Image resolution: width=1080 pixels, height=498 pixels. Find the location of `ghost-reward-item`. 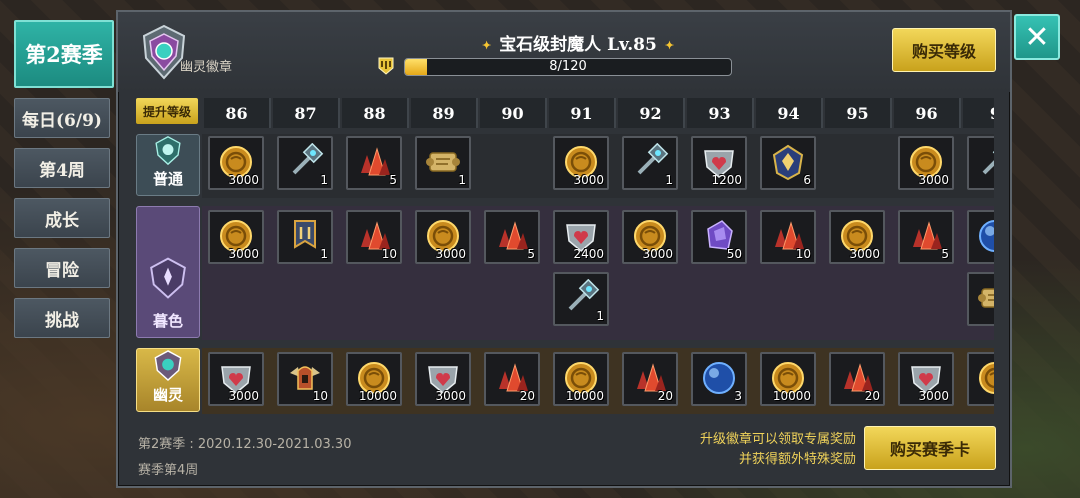

ghost-reward-item is located at coordinates (980, 379).